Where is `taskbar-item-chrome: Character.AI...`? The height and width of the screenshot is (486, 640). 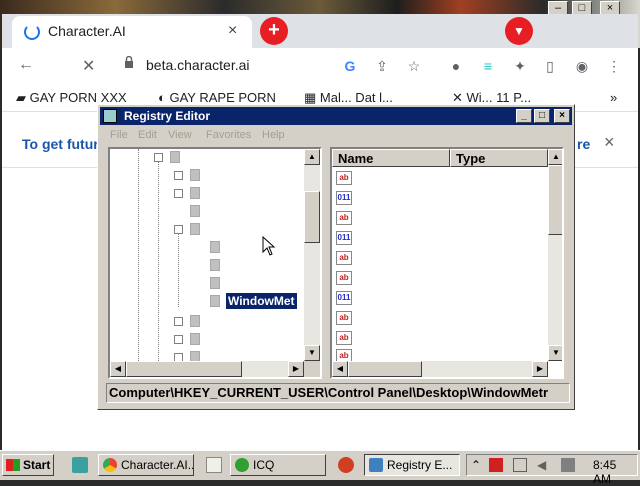
taskbar-item-chrome: Character.AI... is located at coordinates (146, 465).